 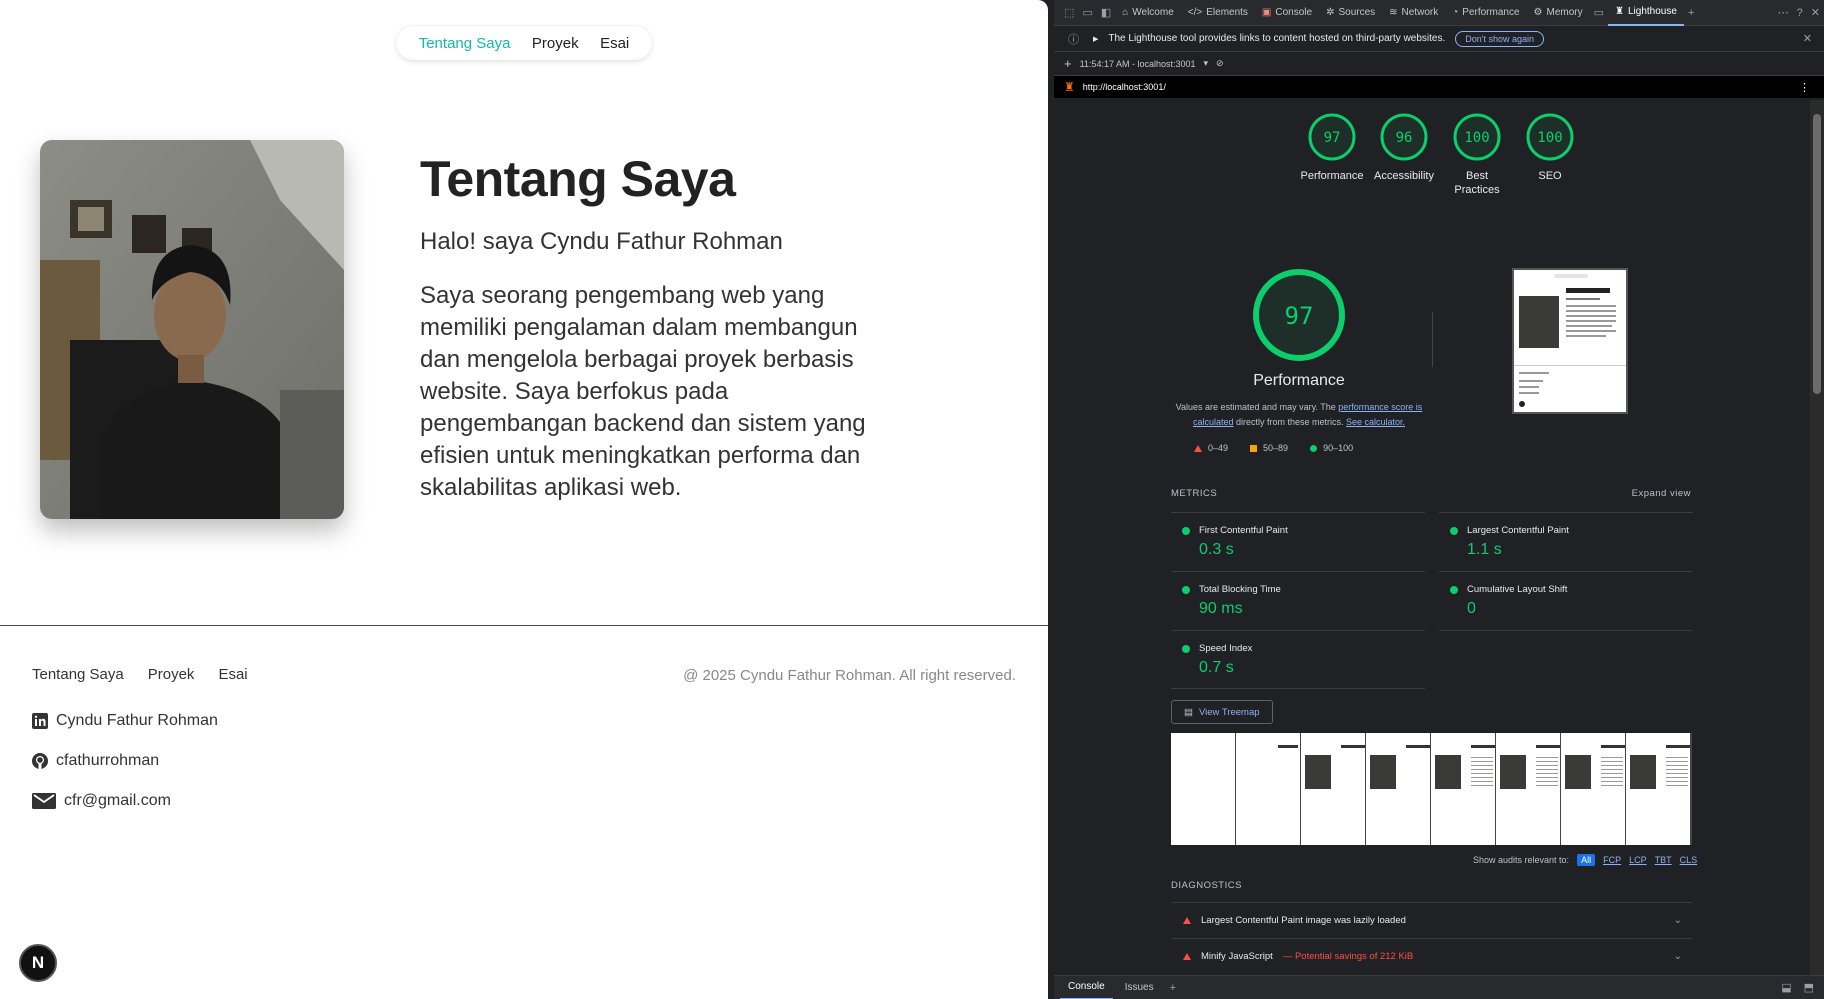 I want to click on tab-memory: ⚙ Memory, so click(x=1558, y=13).